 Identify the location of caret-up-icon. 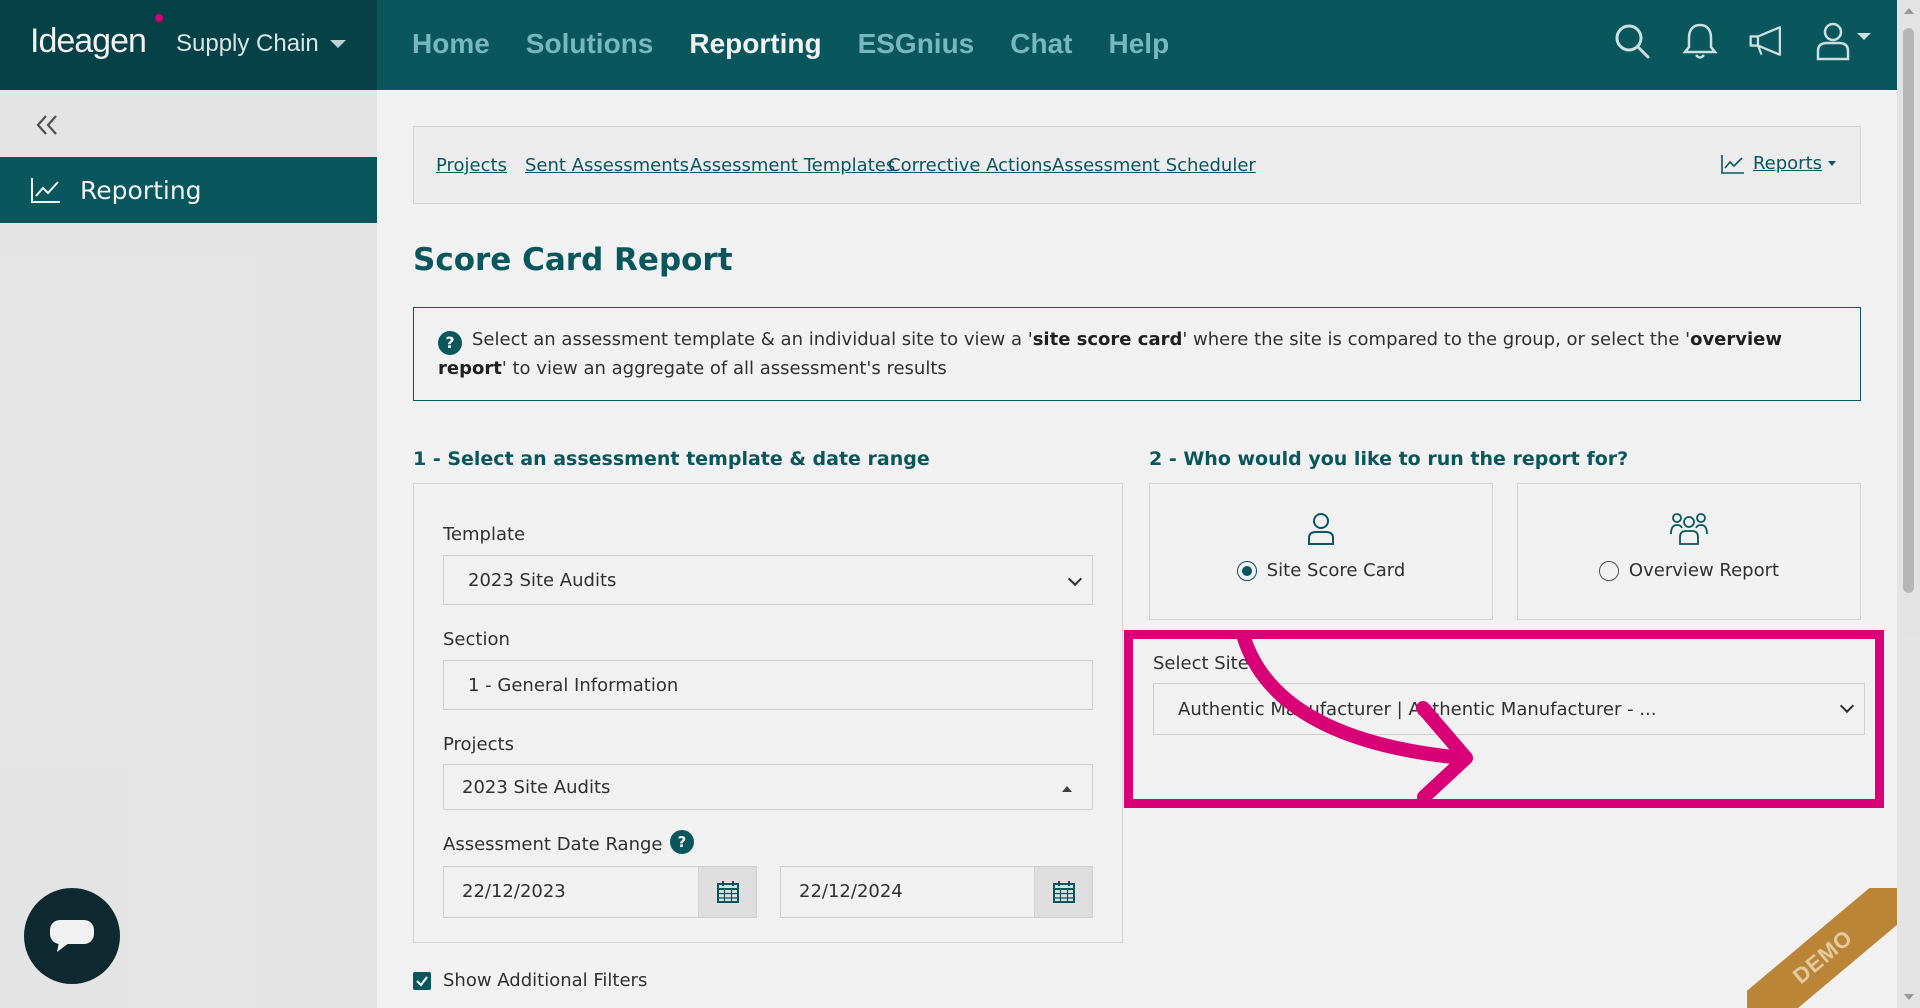
(1067, 789).